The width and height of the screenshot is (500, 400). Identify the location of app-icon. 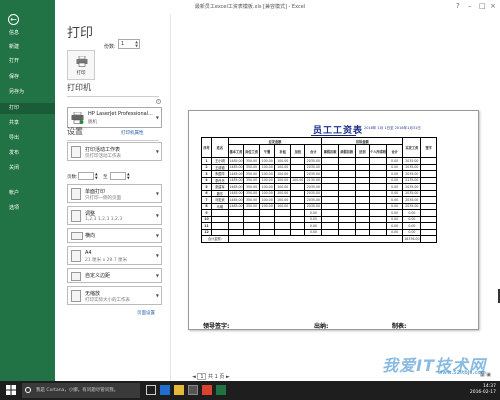
(207, 390).